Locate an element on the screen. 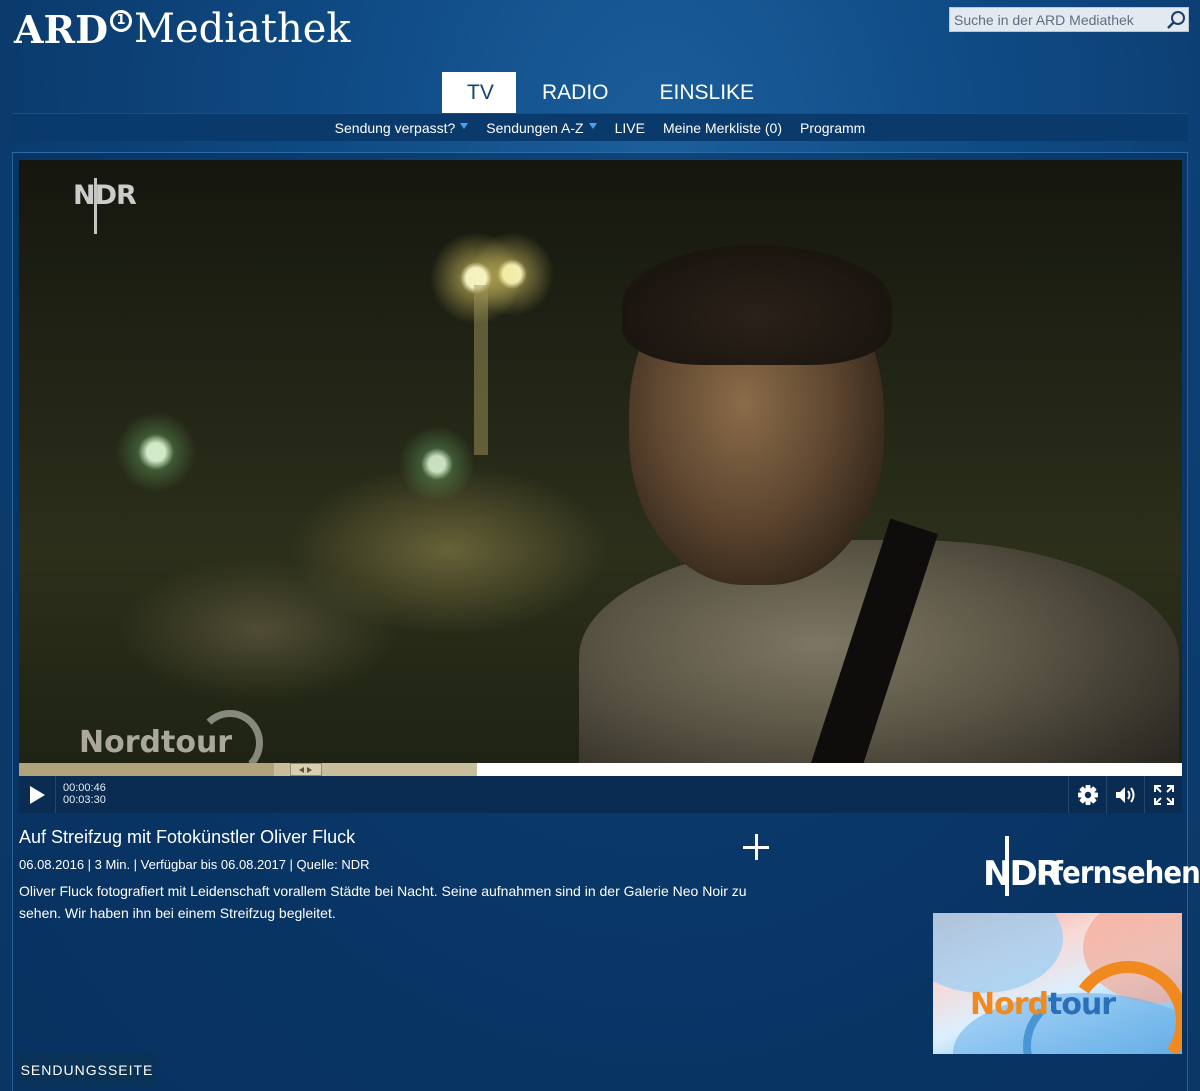 This screenshot has height=1091, width=1200. ndr-fernsehen-logo: NDR fernsehen is located at coordinates (1091, 866).